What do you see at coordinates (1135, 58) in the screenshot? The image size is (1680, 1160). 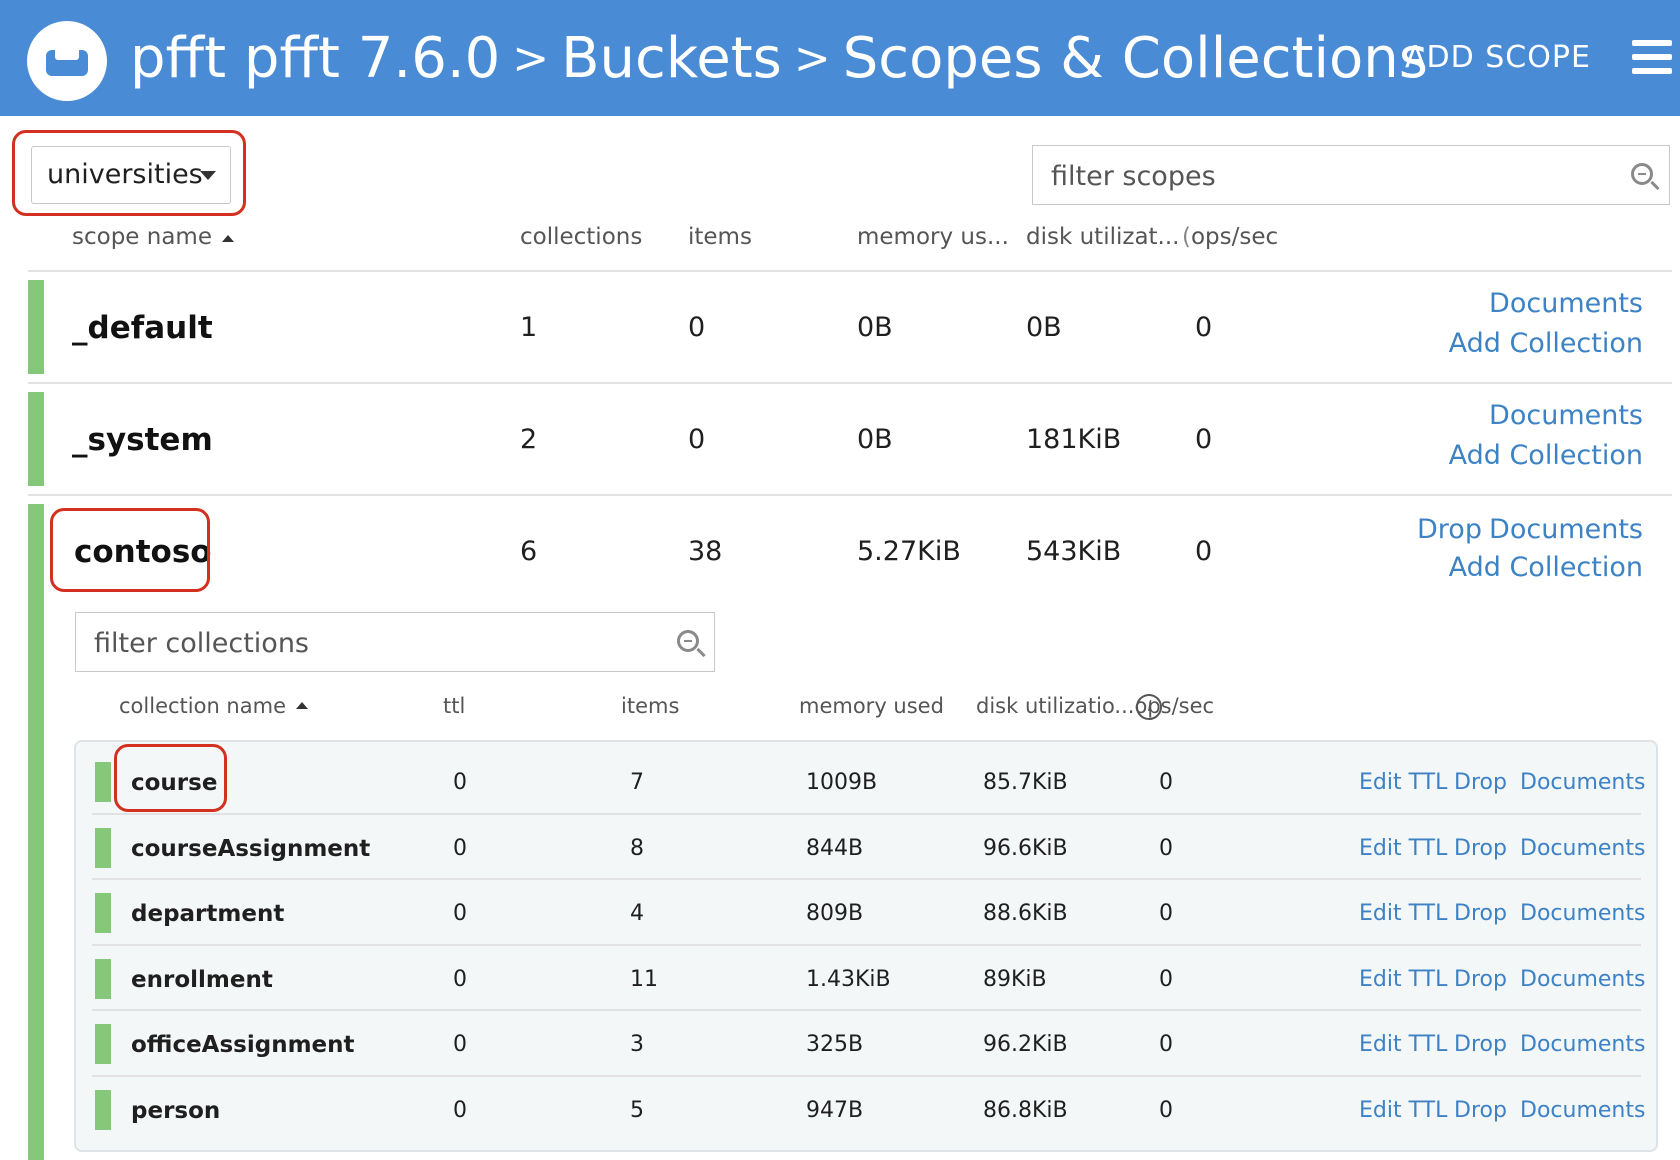 I see `breadcrumb-current: Scopes & Collections` at bounding box center [1135, 58].